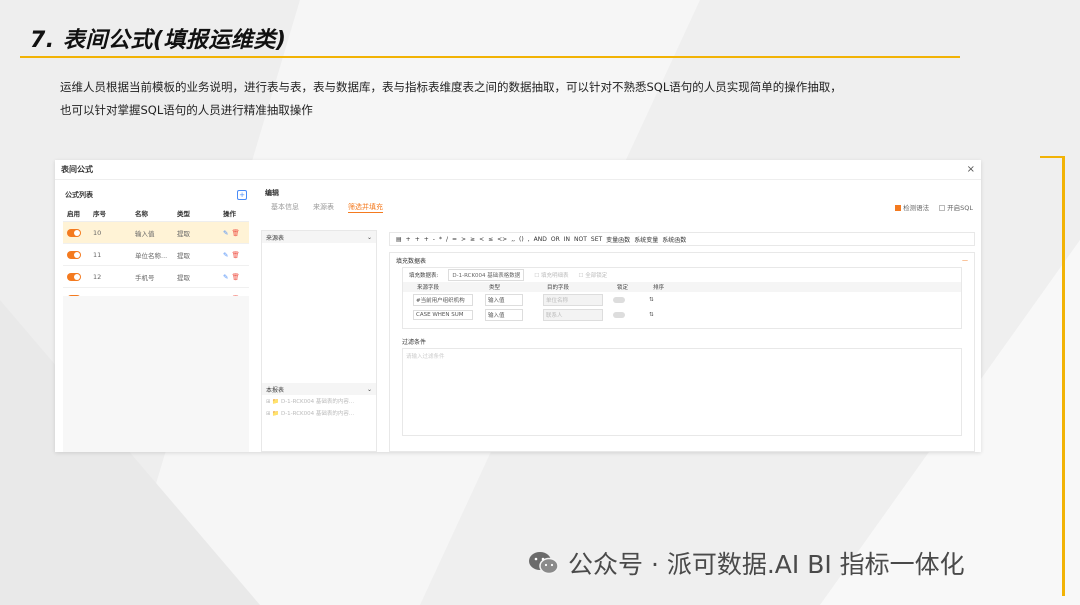 The image size is (1080, 605). Describe the element at coordinates (674, 239) in the screenshot. I see `system-functions-menu: 系统函数` at that location.